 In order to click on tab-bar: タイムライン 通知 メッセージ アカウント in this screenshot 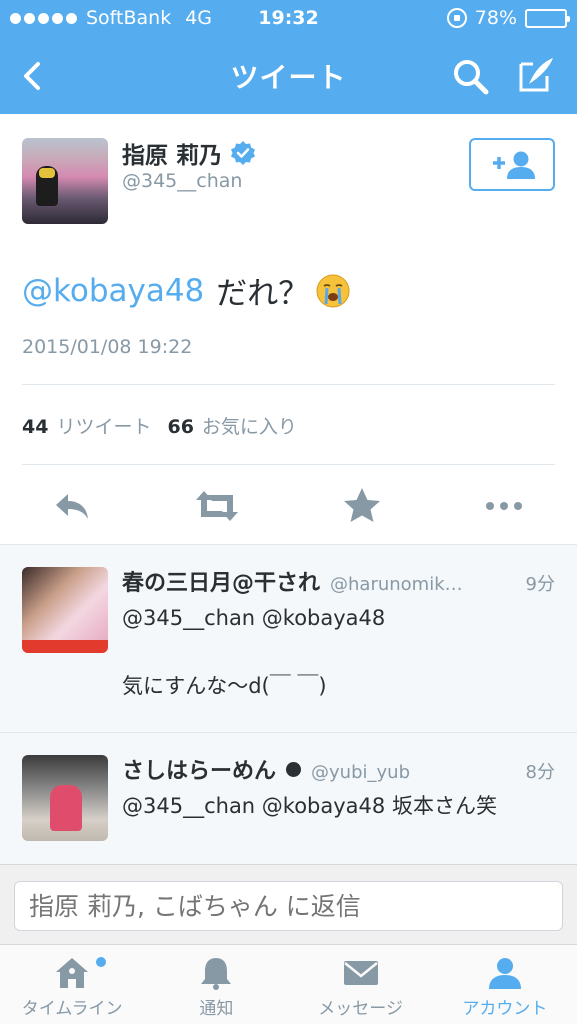, I will do `click(288, 984)`.